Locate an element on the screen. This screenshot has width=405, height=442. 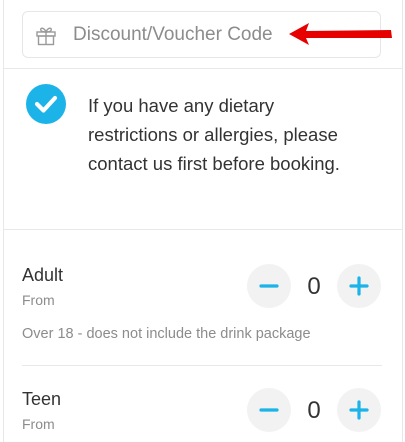
ticket-label-teen: Teen is located at coordinates (42, 399).